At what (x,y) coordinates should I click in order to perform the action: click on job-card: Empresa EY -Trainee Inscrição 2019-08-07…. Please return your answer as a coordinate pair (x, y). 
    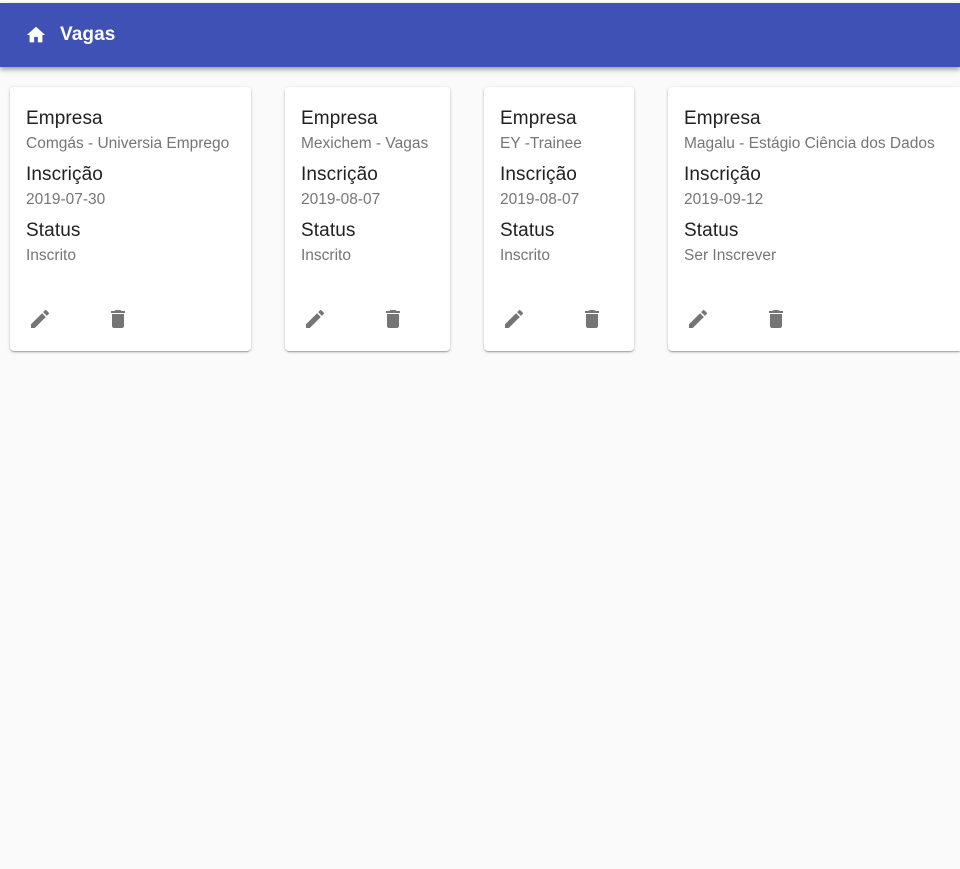
    Looking at the image, I should click on (559, 219).